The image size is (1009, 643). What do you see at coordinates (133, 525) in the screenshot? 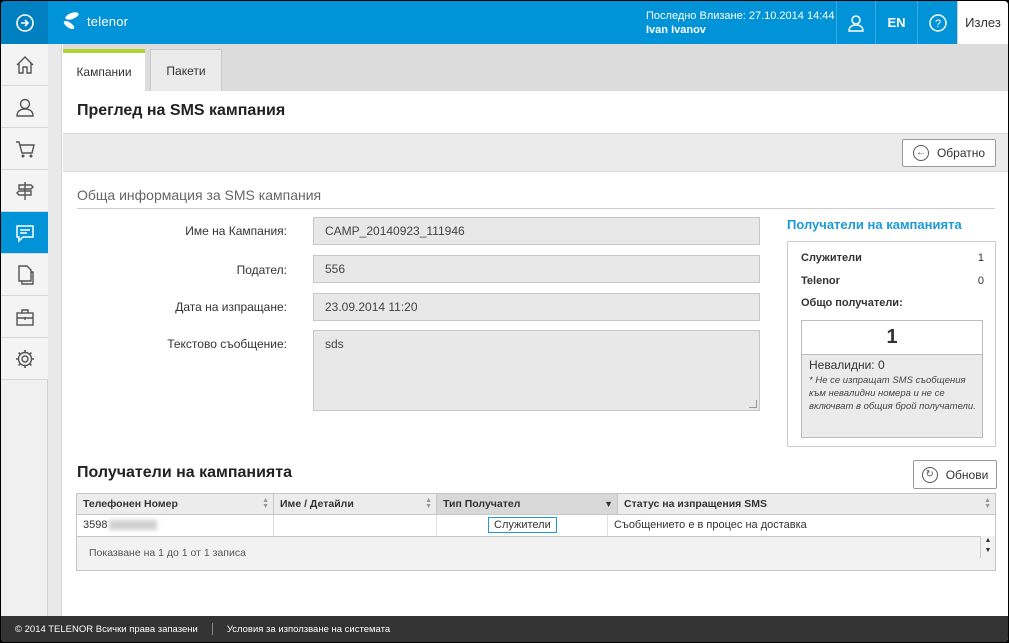
I see `redacted-digits` at bounding box center [133, 525].